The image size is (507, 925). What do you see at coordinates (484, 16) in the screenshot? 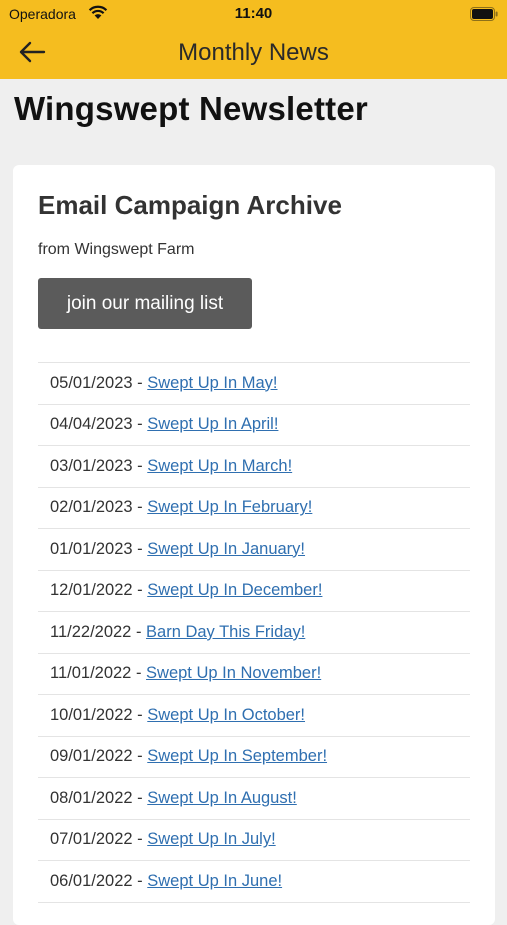
I see `battery-icon` at bounding box center [484, 16].